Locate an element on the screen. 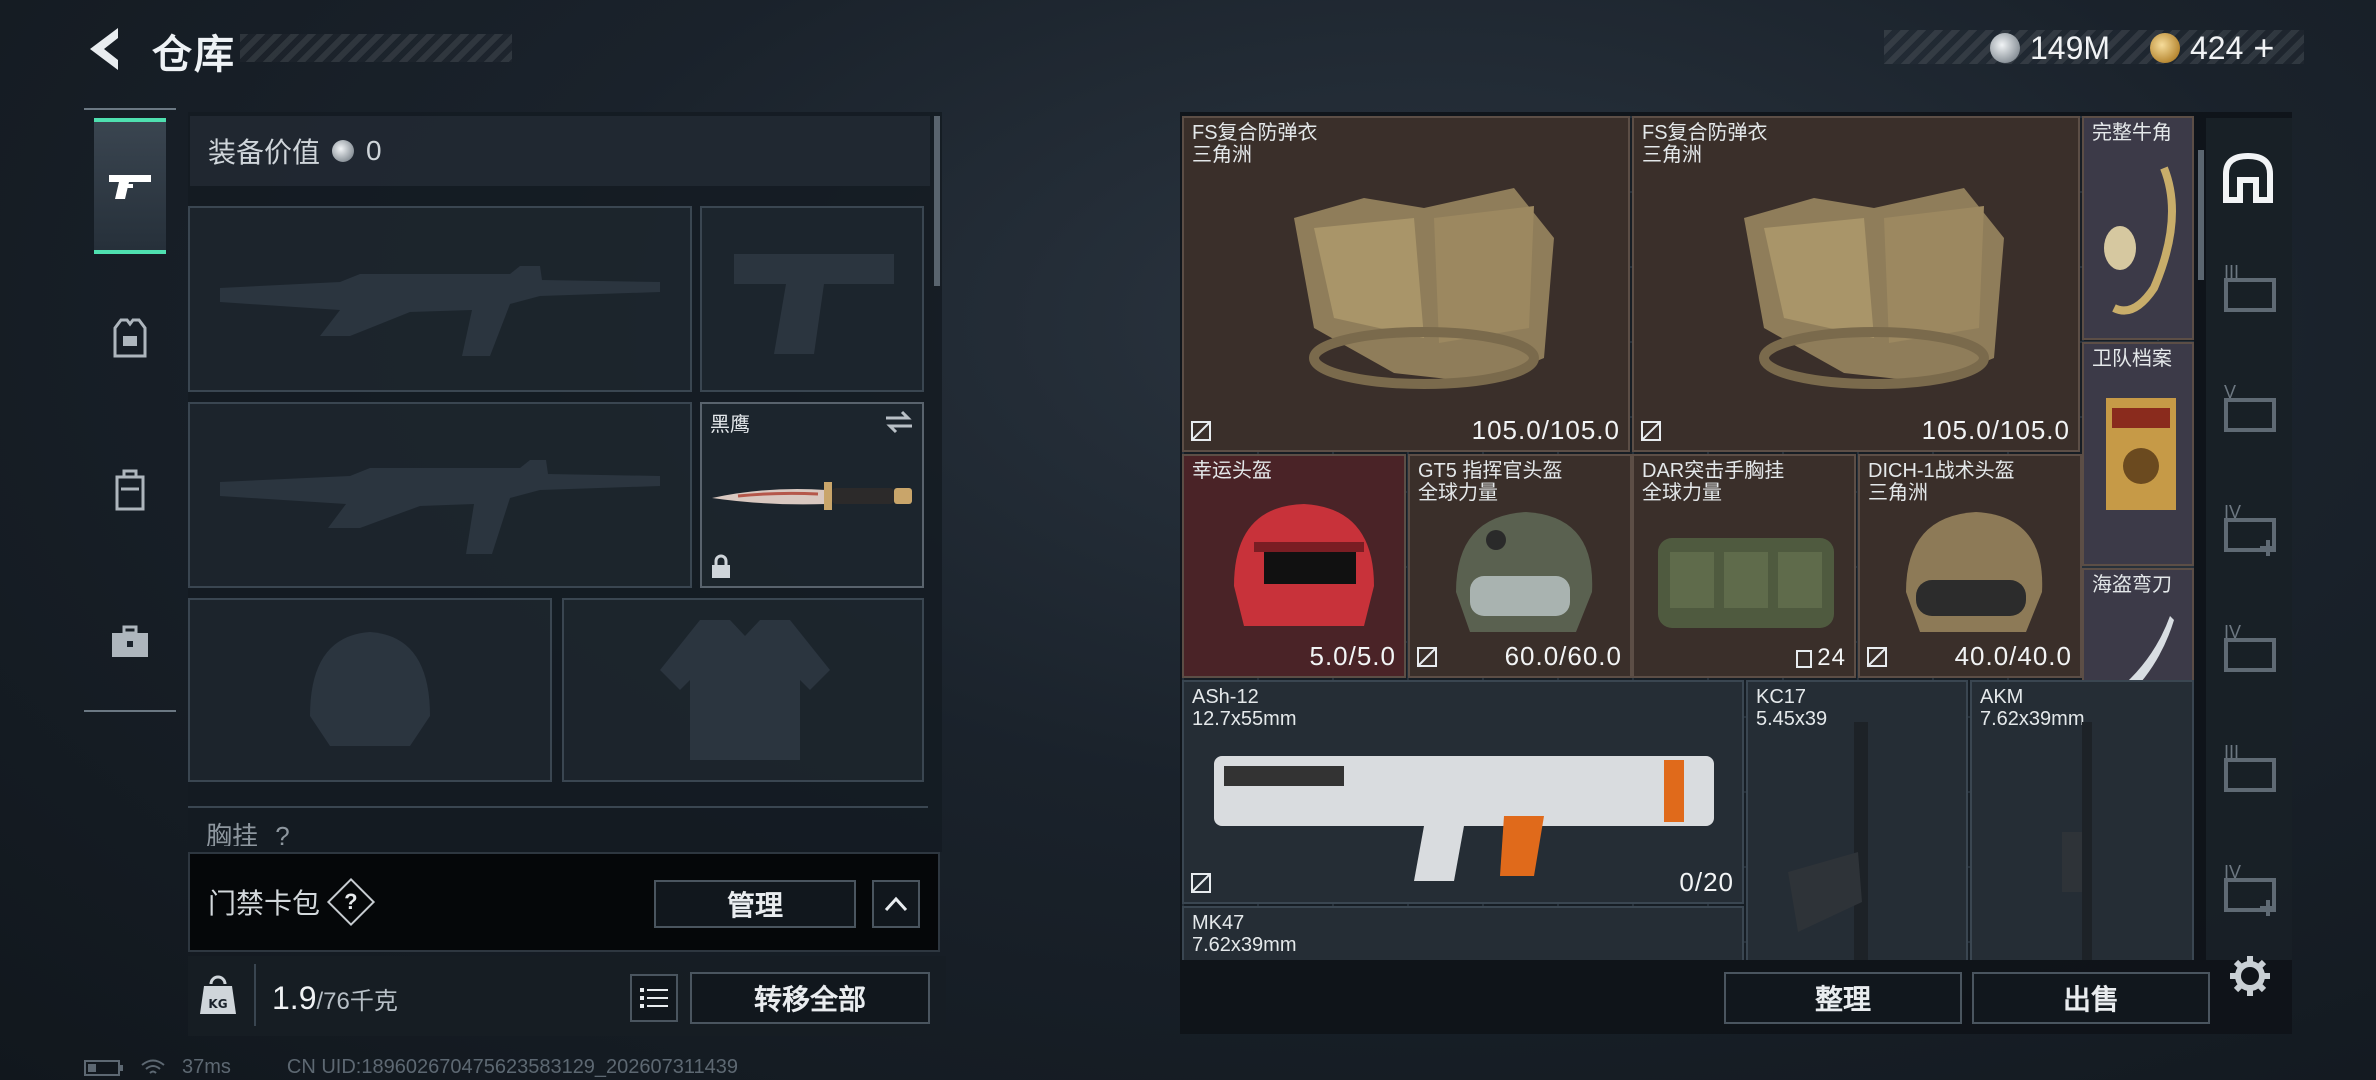 The height and width of the screenshot is (1080, 2376). knife-icon is located at coordinates (812, 496).